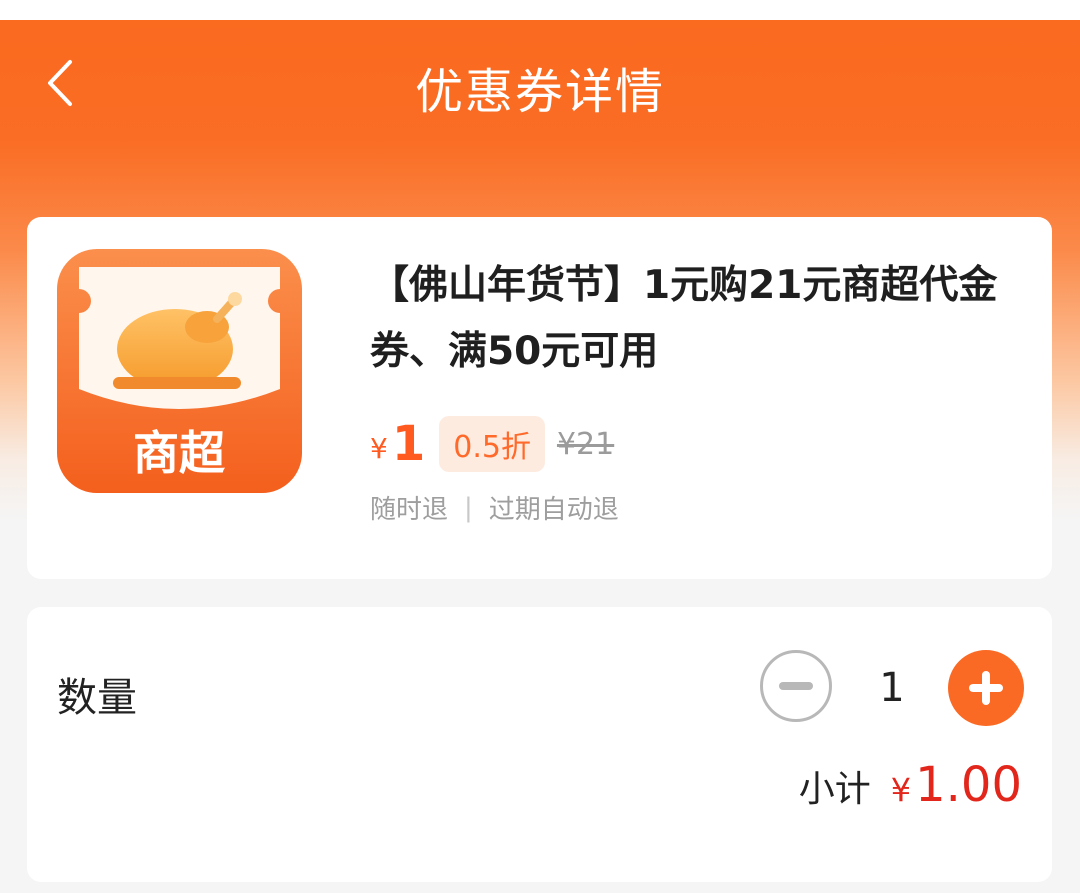 The height and width of the screenshot is (893, 1080). What do you see at coordinates (585, 444) in the screenshot?
I see `original-price: ¥21` at bounding box center [585, 444].